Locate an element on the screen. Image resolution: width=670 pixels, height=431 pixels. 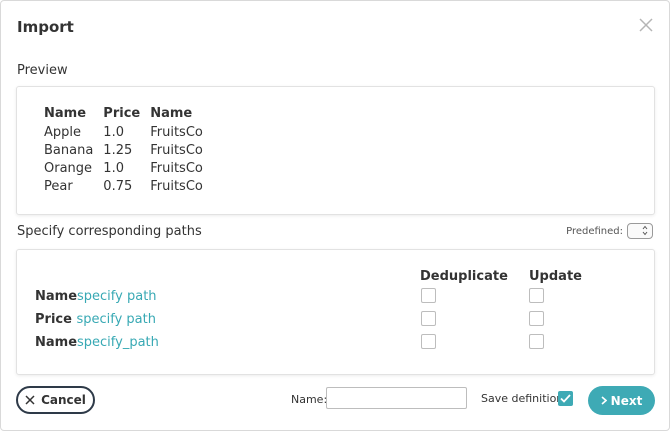
table-header-row: Name Price Name is located at coordinates (126, 113).